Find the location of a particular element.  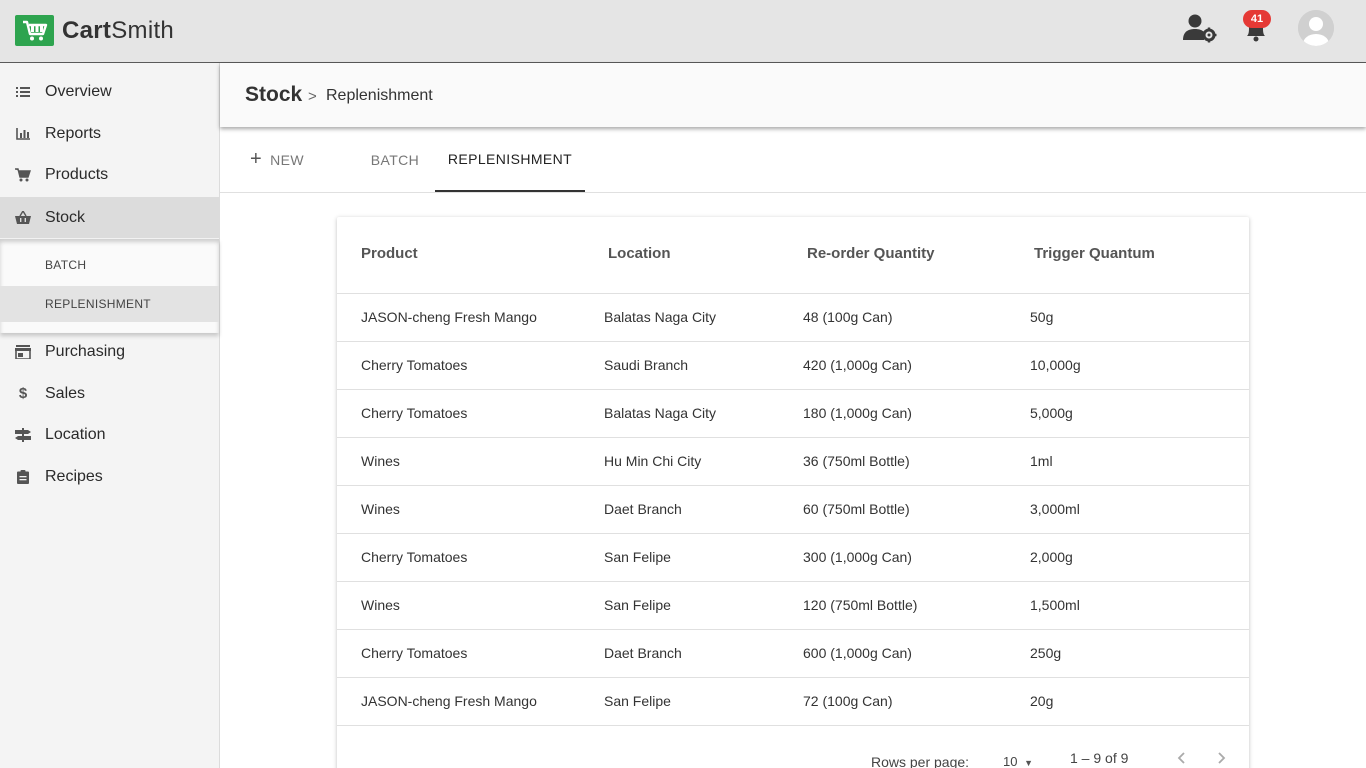

sidebar-item-label: Stock is located at coordinates (65, 217).